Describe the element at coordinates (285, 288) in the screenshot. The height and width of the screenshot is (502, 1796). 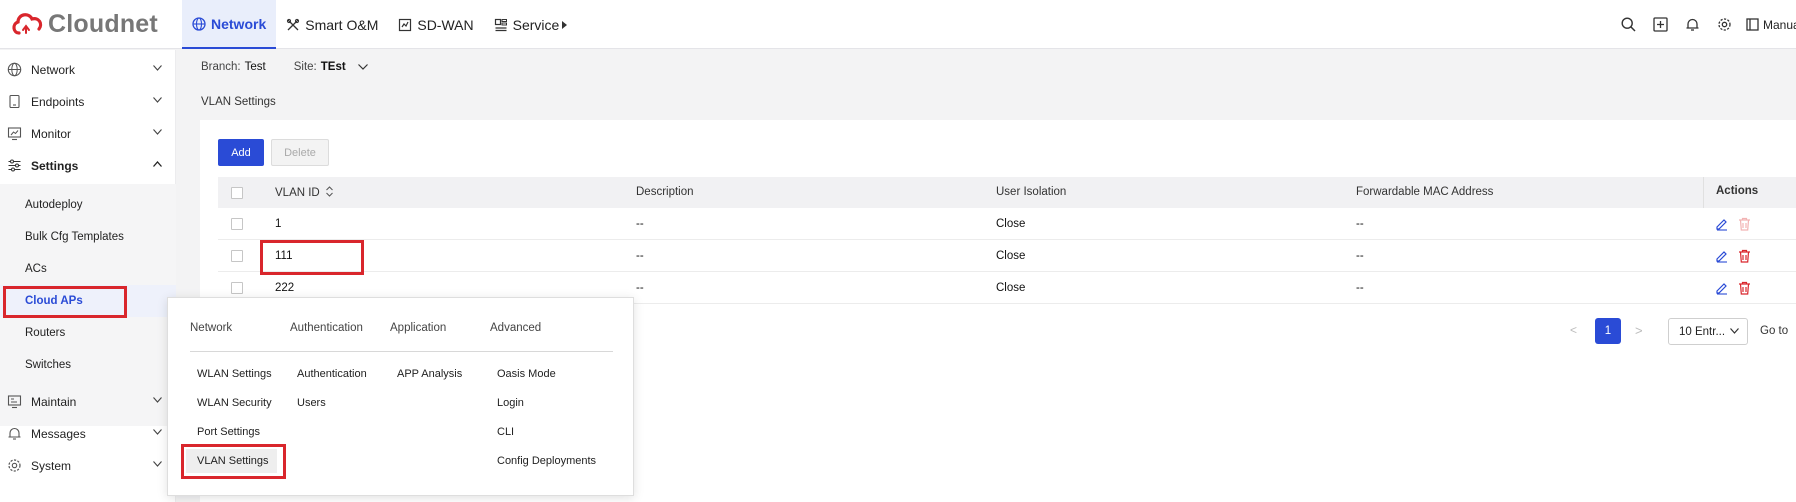
I see `cell-vlan-id: 222` at that location.